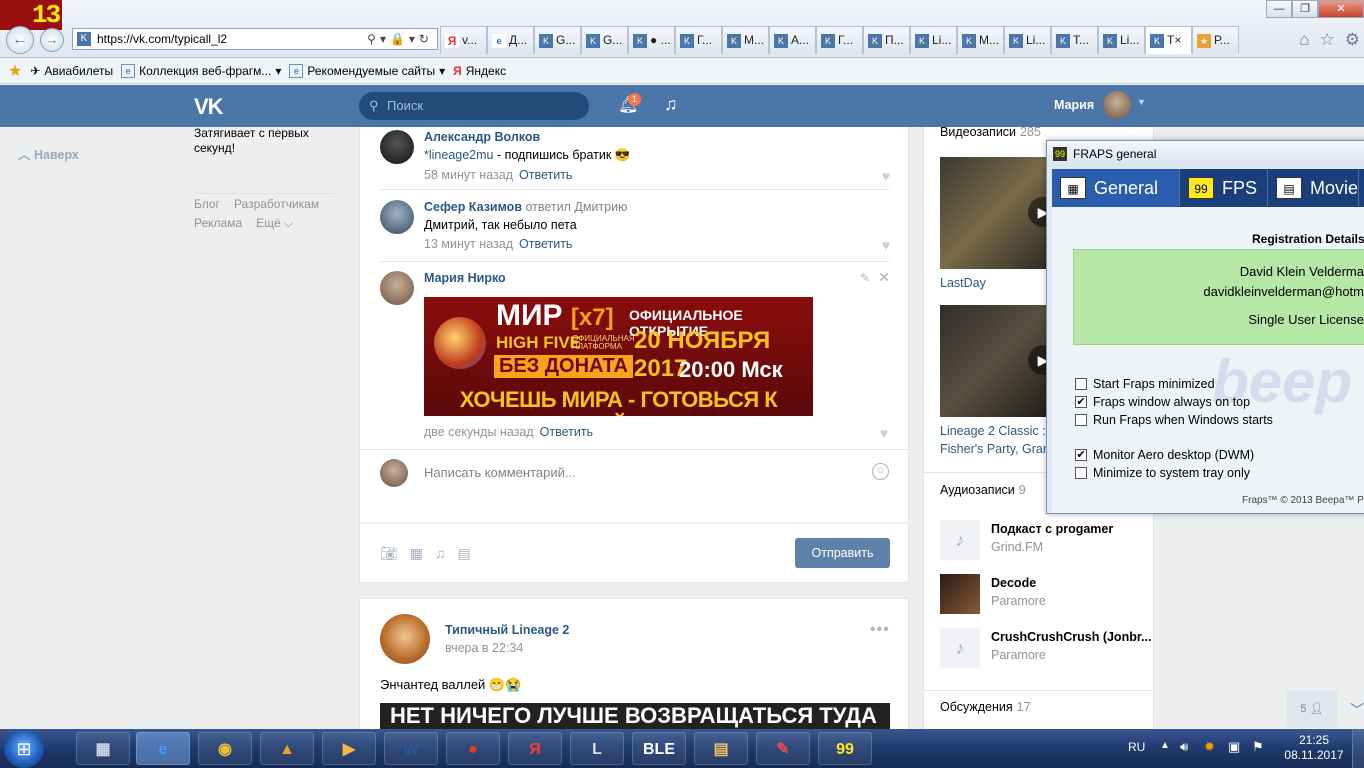  What do you see at coordinates (1357, 106) in the screenshot?
I see `scroll-up-arrow-icon: ︿` at bounding box center [1357, 106].